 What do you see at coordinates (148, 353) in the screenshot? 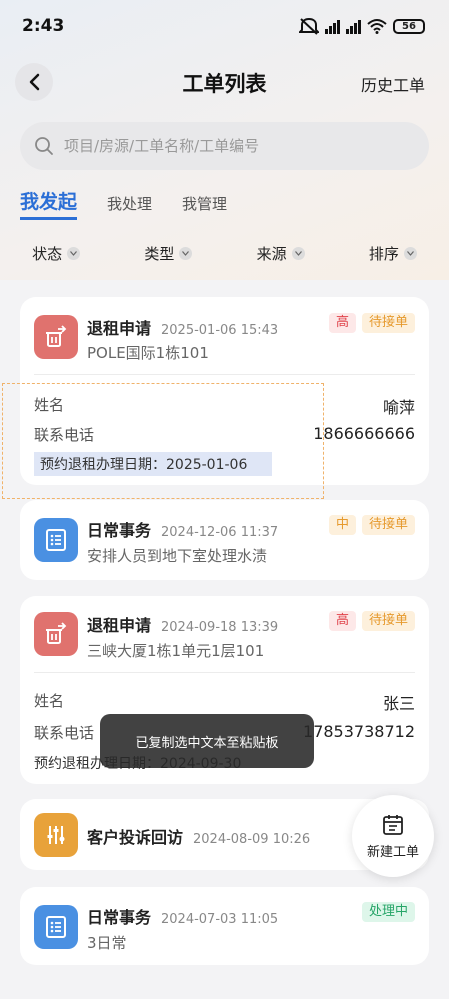
I see `order-subtitle: POLE国际1栋101` at bounding box center [148, 353].